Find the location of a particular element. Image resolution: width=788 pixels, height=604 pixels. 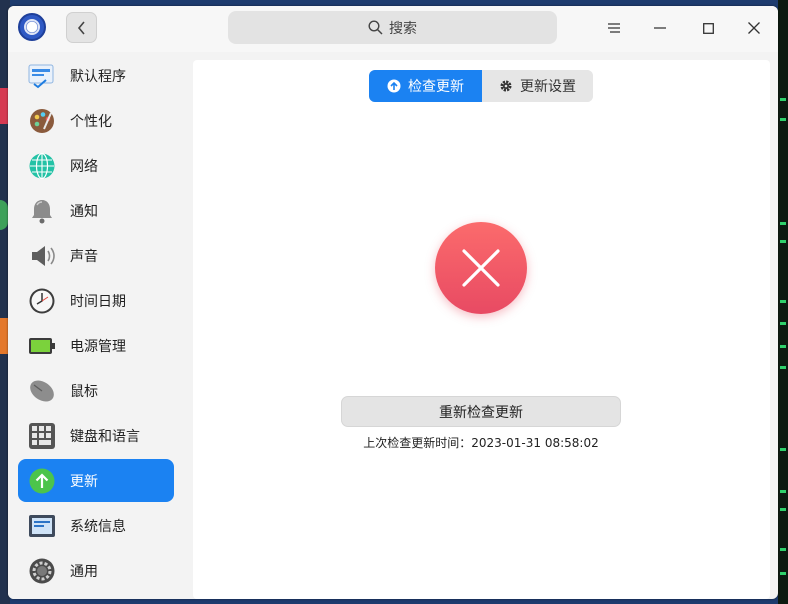

sidebar-item-sound: 声音 is located at coordinates (96, 255).